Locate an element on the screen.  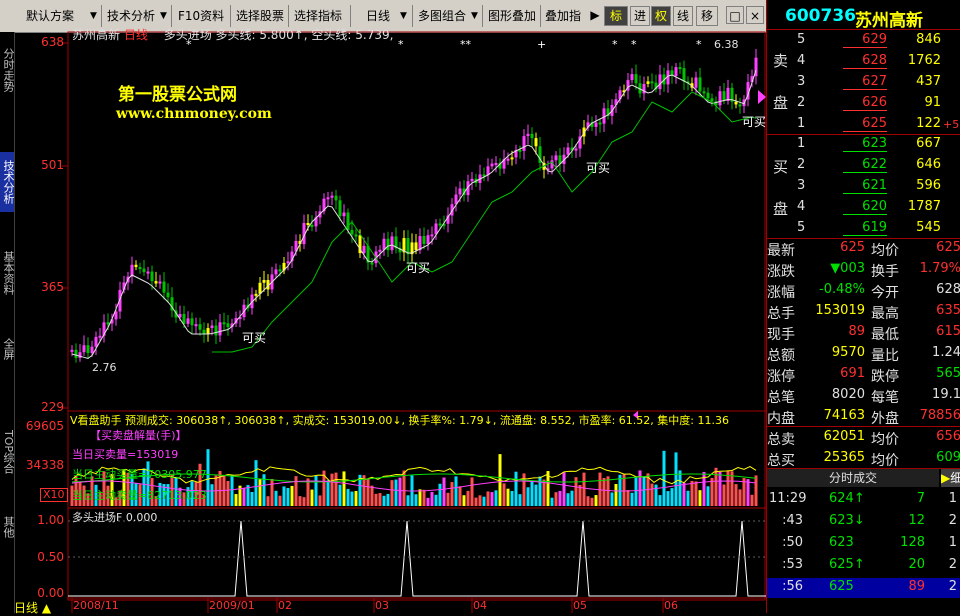
x-label: 03 is located at coordinates (382, 605).